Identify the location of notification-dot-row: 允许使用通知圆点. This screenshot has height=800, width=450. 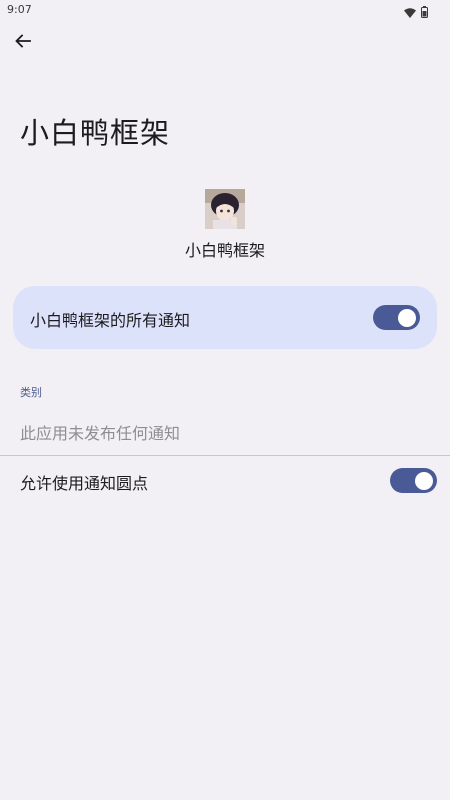
(225, 481).